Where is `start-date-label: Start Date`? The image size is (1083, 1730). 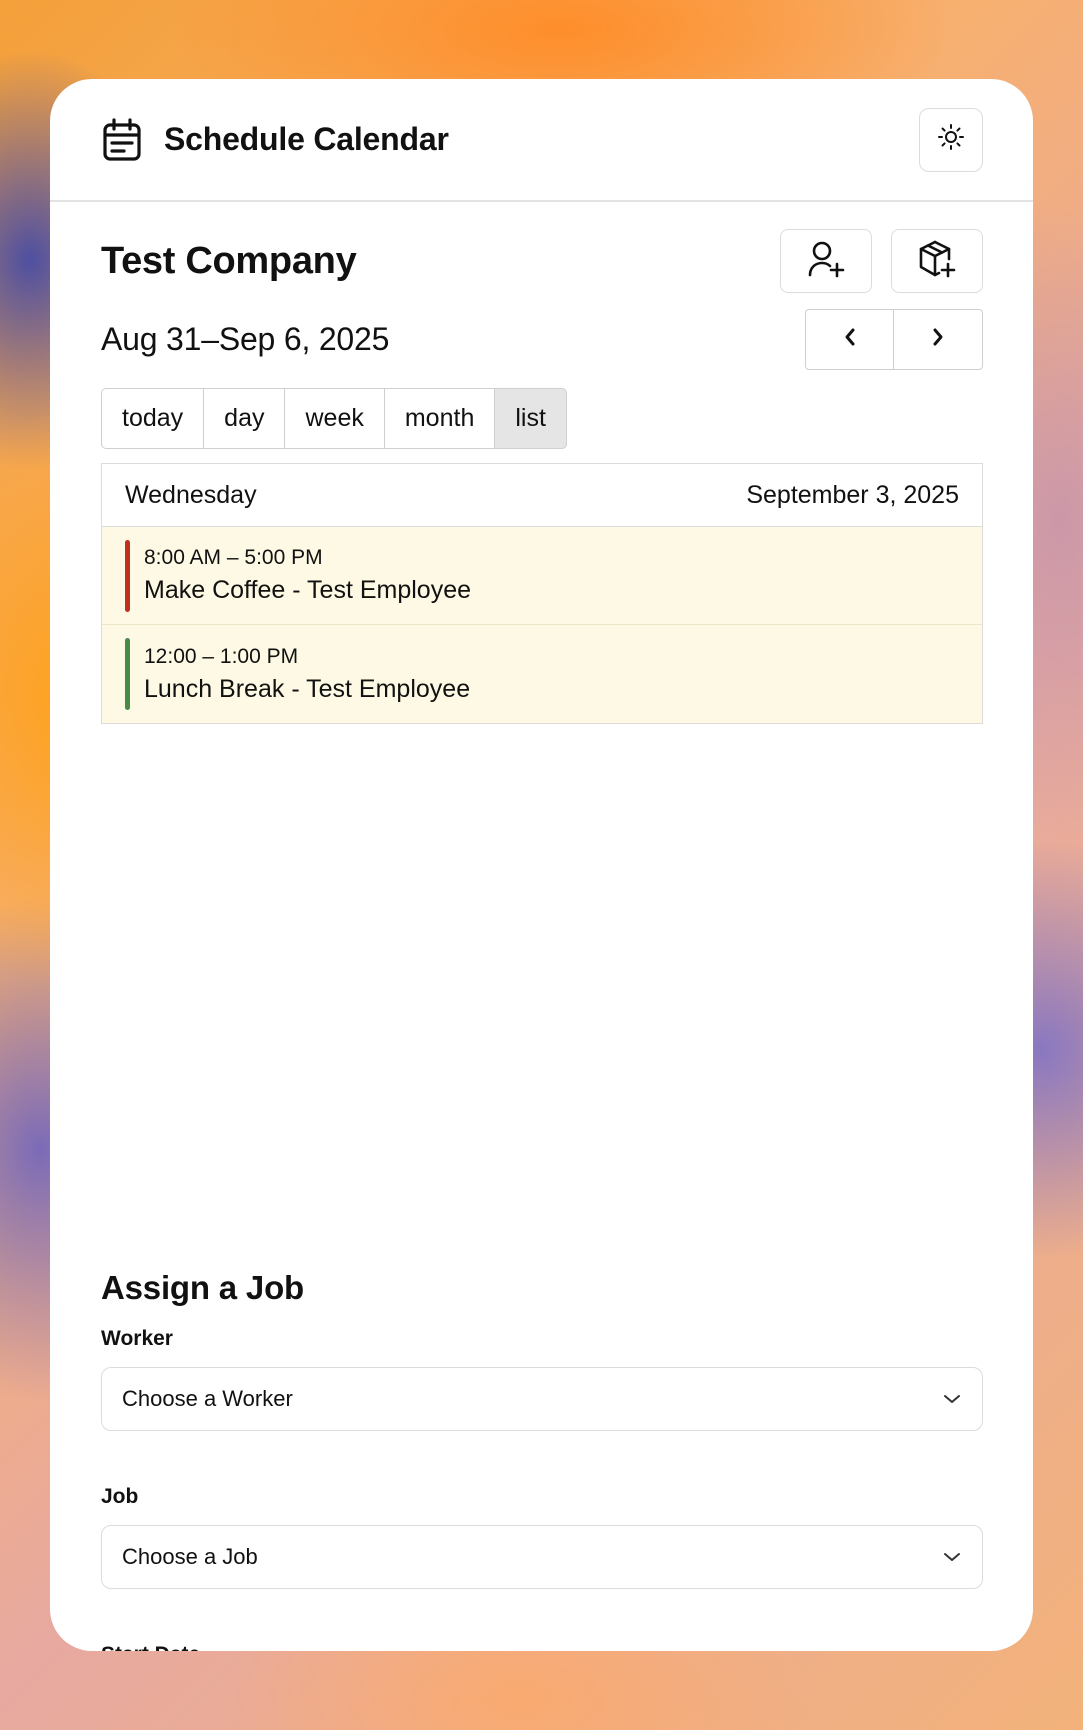
start-date-label: Start Date is located at coordinates (542, 1647).